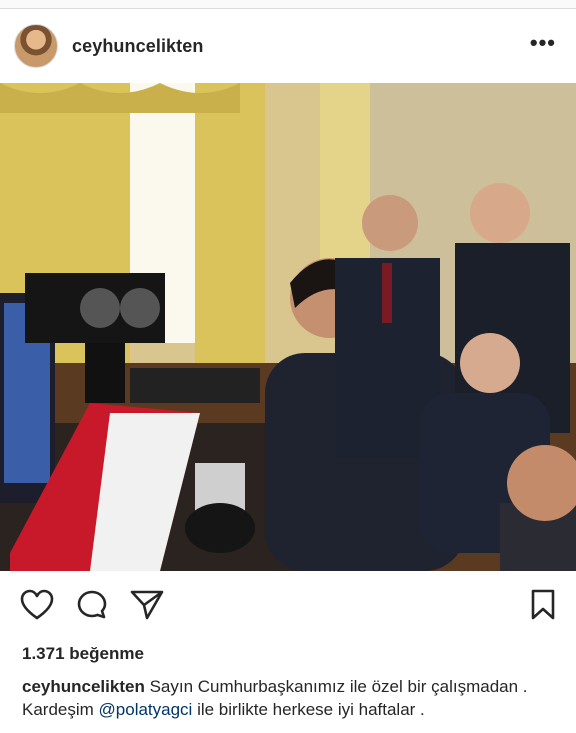 The height and width of the screenshot is (733, 576). I want to click on avatar, so click(36, 46).